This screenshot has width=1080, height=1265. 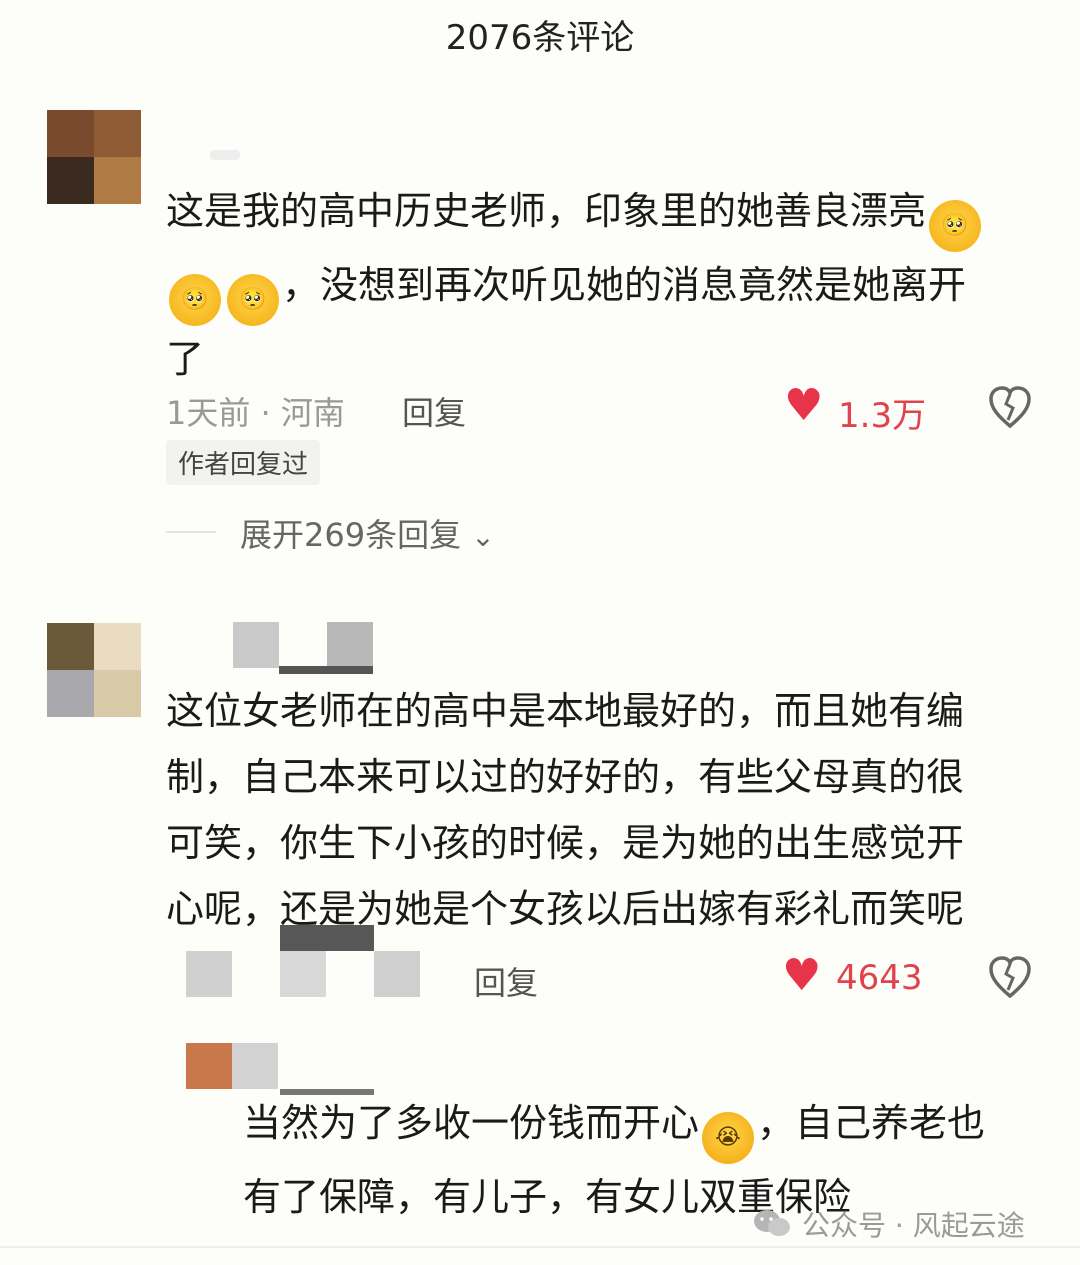 What do you see at coordinates (483, 536) in the screenshot?
I see `chevron-down-icon: ⌄` at bounding box center [483, 536].